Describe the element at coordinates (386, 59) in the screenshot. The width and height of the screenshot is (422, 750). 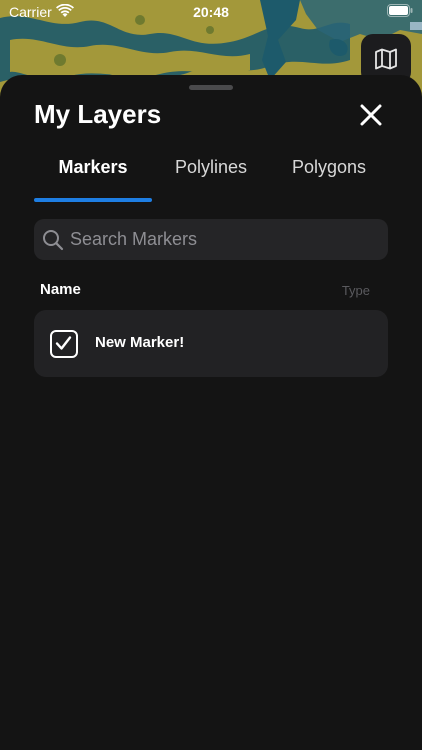
I see `map-icon` at that location.